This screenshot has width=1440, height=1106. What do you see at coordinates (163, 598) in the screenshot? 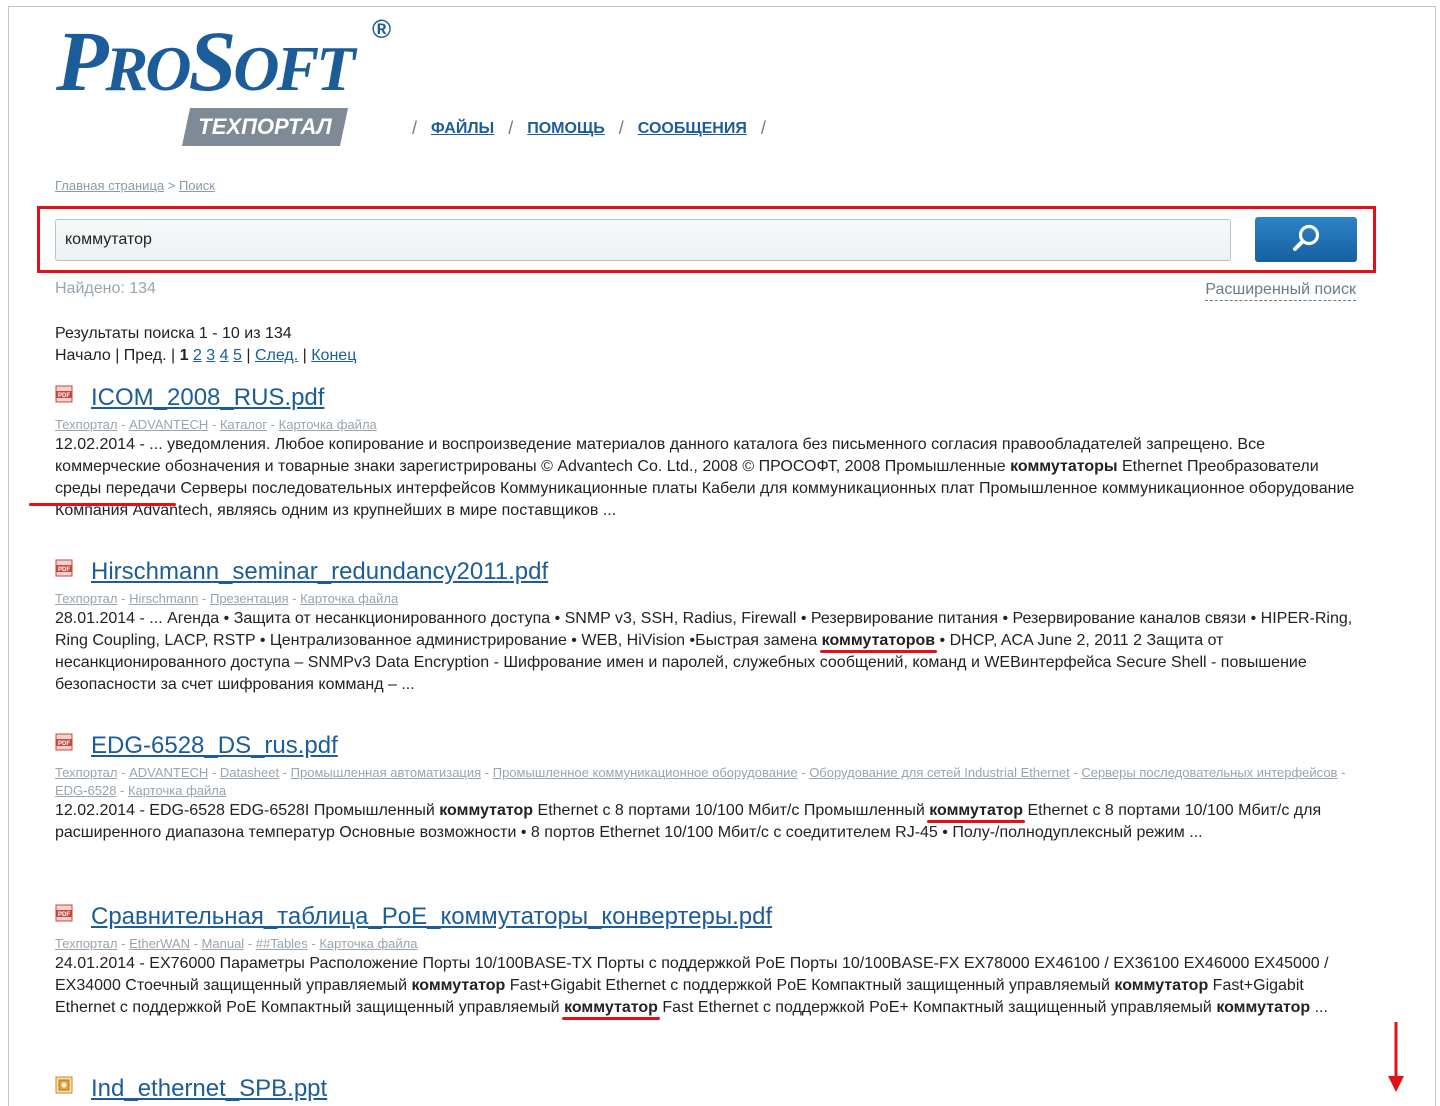
I see `result-path-link: Hirschmann` at bounding box center [163, 598].